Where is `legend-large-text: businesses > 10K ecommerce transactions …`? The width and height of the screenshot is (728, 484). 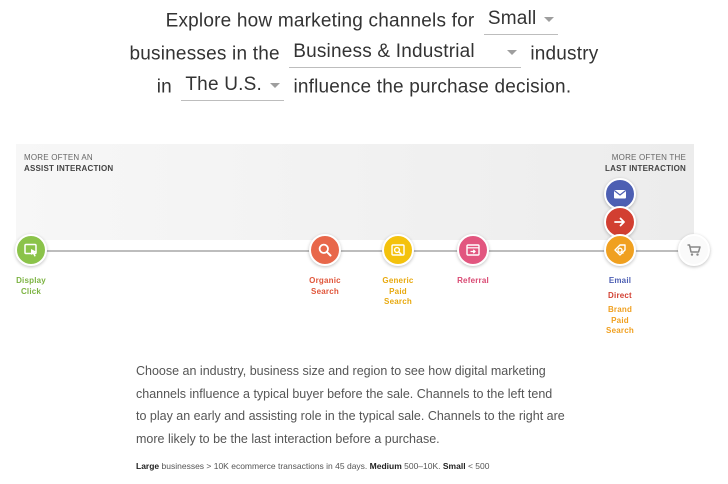
legend-large-text: businesses > 10K ecommerce transactions … is located at coordinates (264, 466).